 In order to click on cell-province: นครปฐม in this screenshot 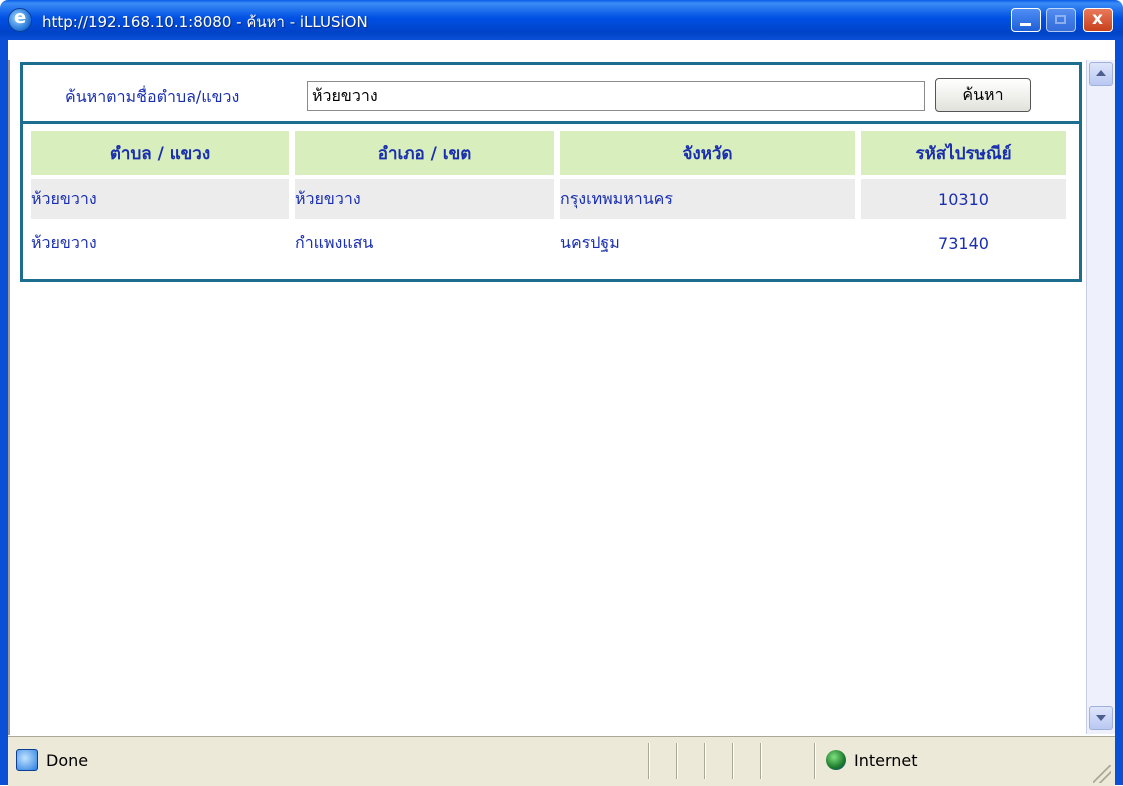, I will do `click(707, 243)`.